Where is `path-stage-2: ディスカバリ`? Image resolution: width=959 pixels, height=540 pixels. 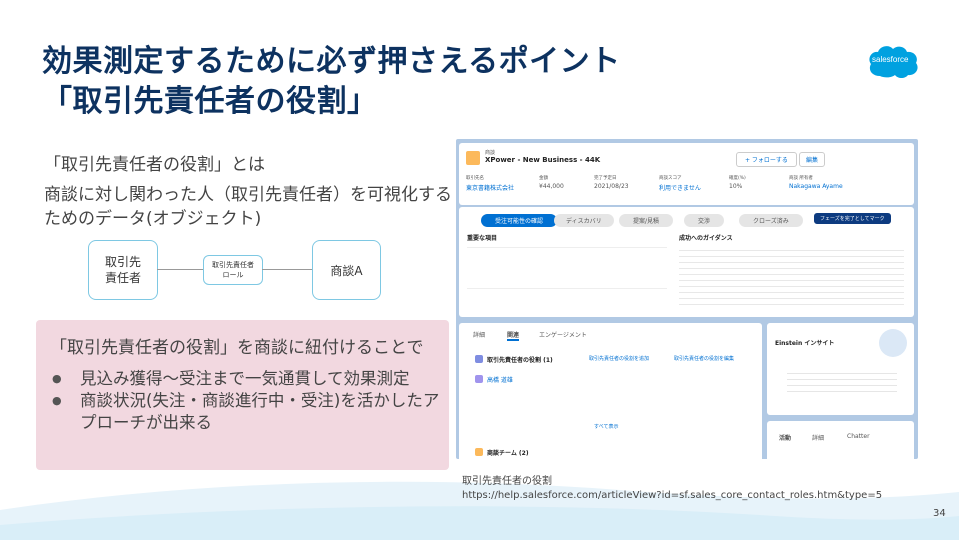
path-stage-2: ディスカバリ is located at coordinates (584, 220).